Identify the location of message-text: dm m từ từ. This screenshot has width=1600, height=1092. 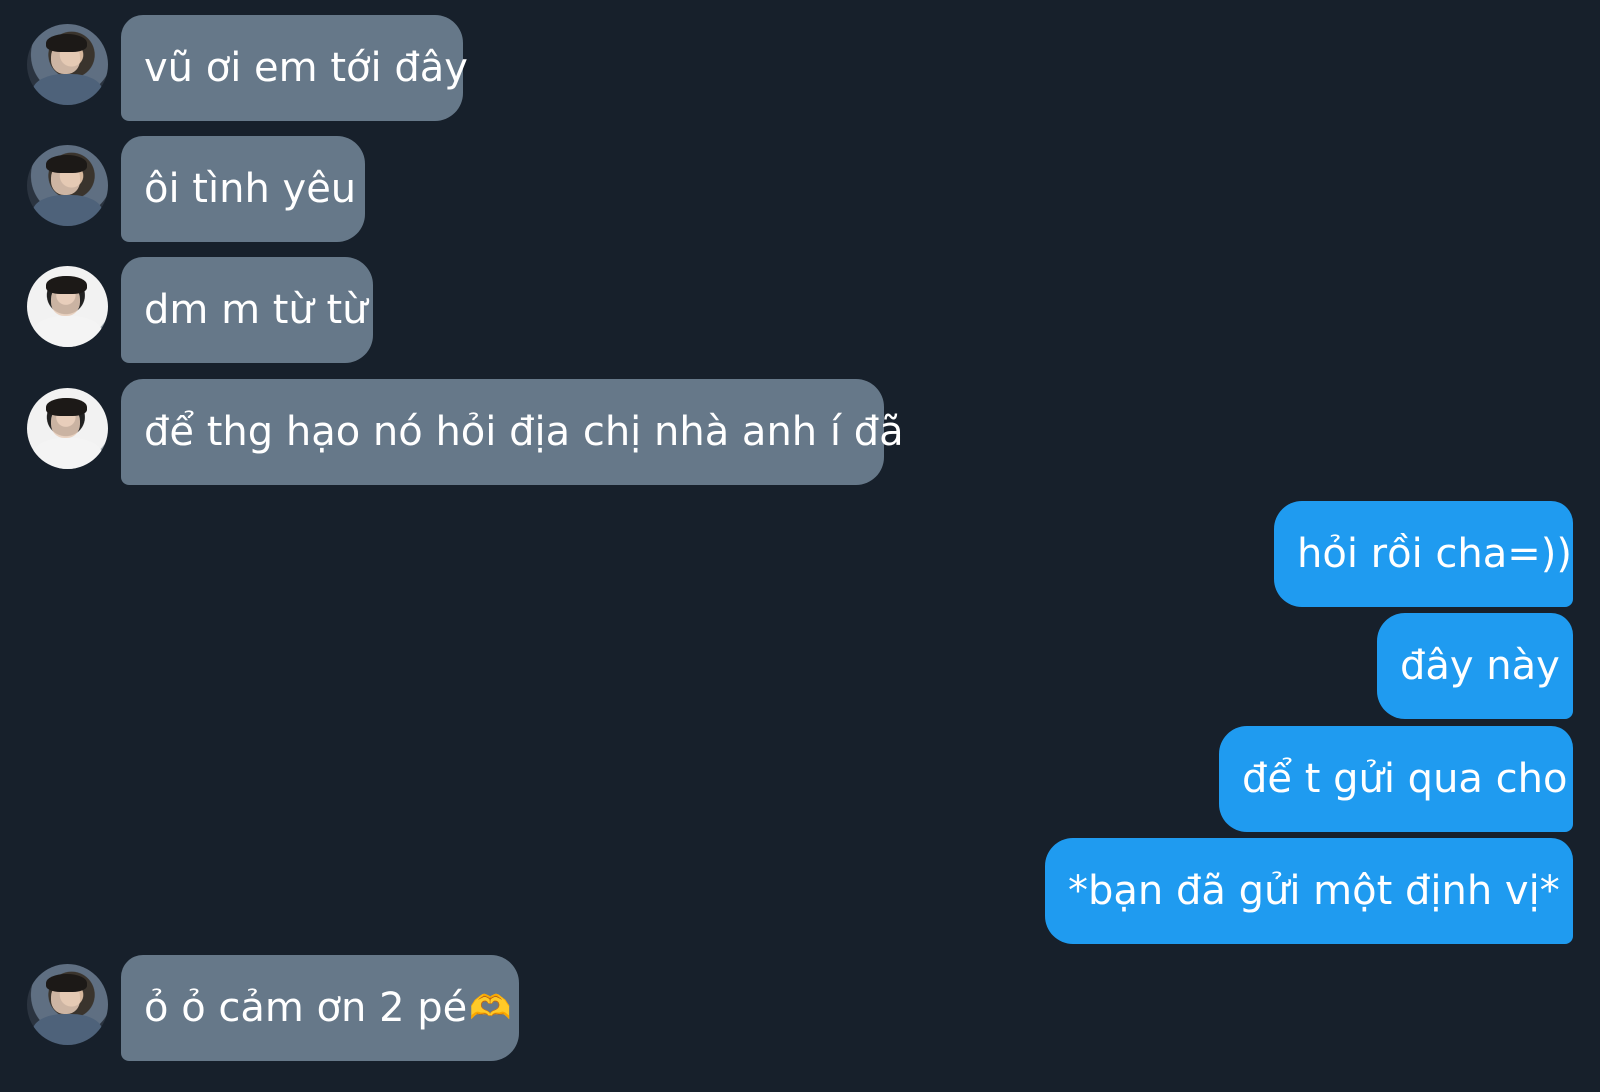
(256, 310).